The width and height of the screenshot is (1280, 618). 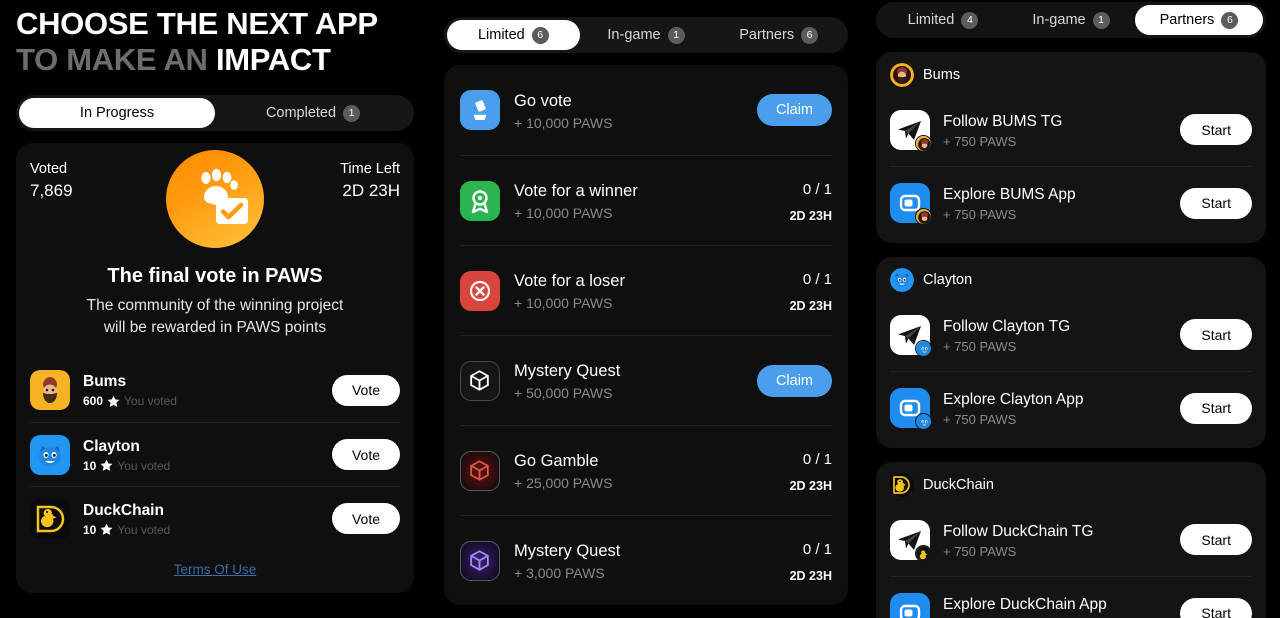 I want to click on quest-reward: + 10,000 PAWS, so click(x=563, y=303).